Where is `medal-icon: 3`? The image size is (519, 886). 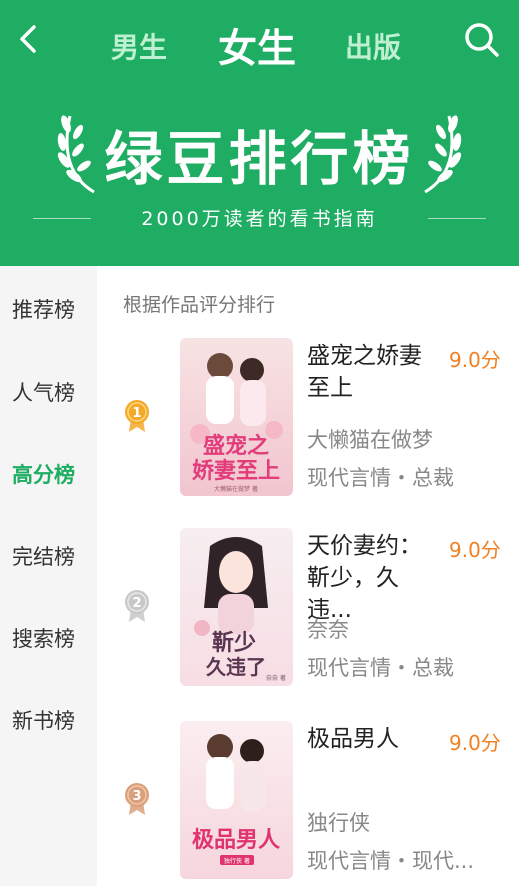 medal-icon: 3 is located at coordinates (137, 799).